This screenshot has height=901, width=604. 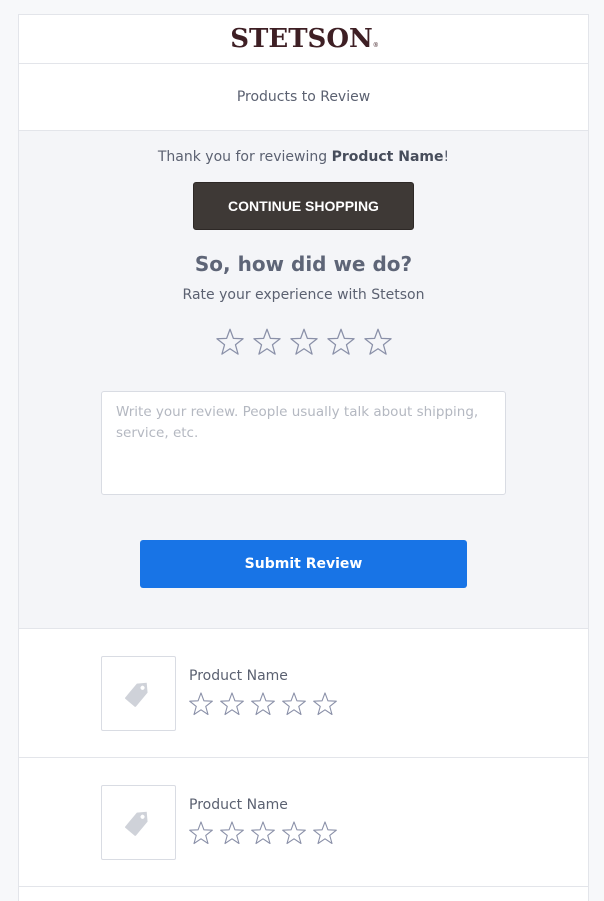 What do you see at coordinates (244, 157) in the screenshot?
I see `thanks-prefix: Thank you for reviewing` at bounding box center [244, 157].